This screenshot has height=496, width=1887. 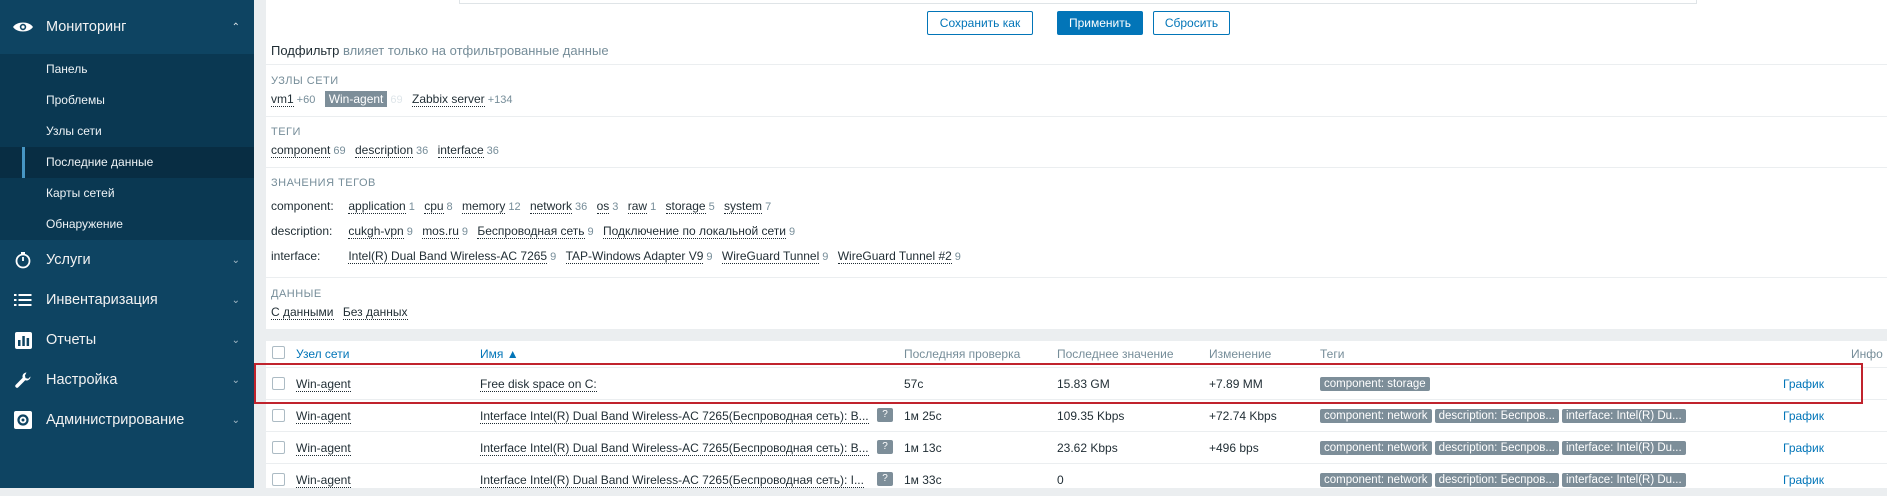 I want to click on apply-button: Применить, so click(x=1100, y=23).